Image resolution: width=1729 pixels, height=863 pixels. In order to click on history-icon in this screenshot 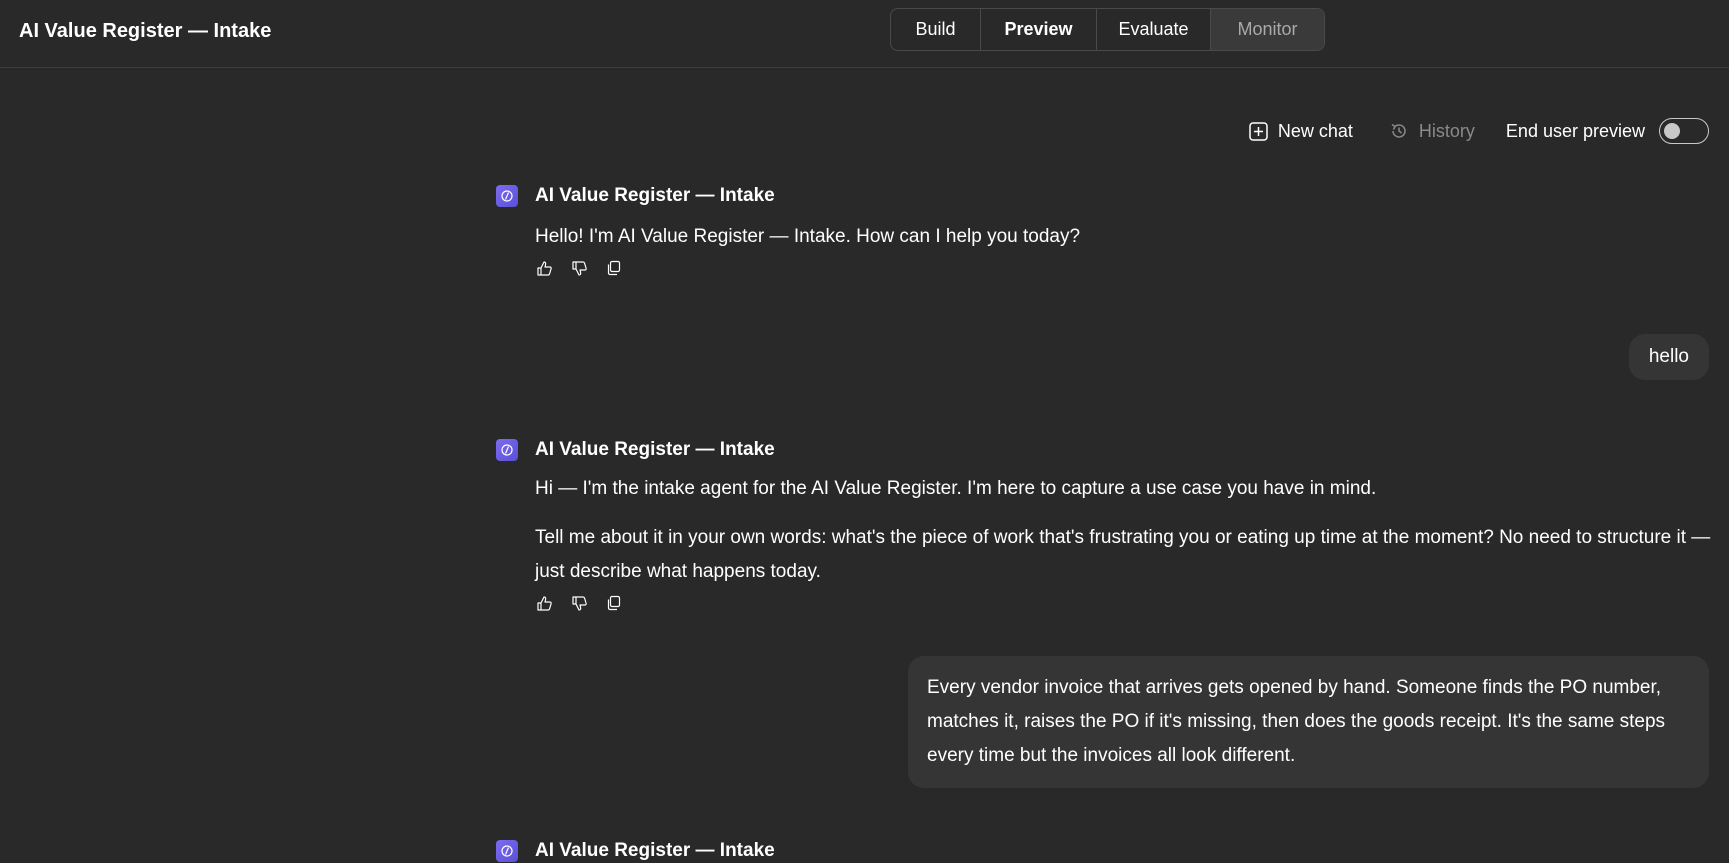, I will do `click(1398, 130)`.